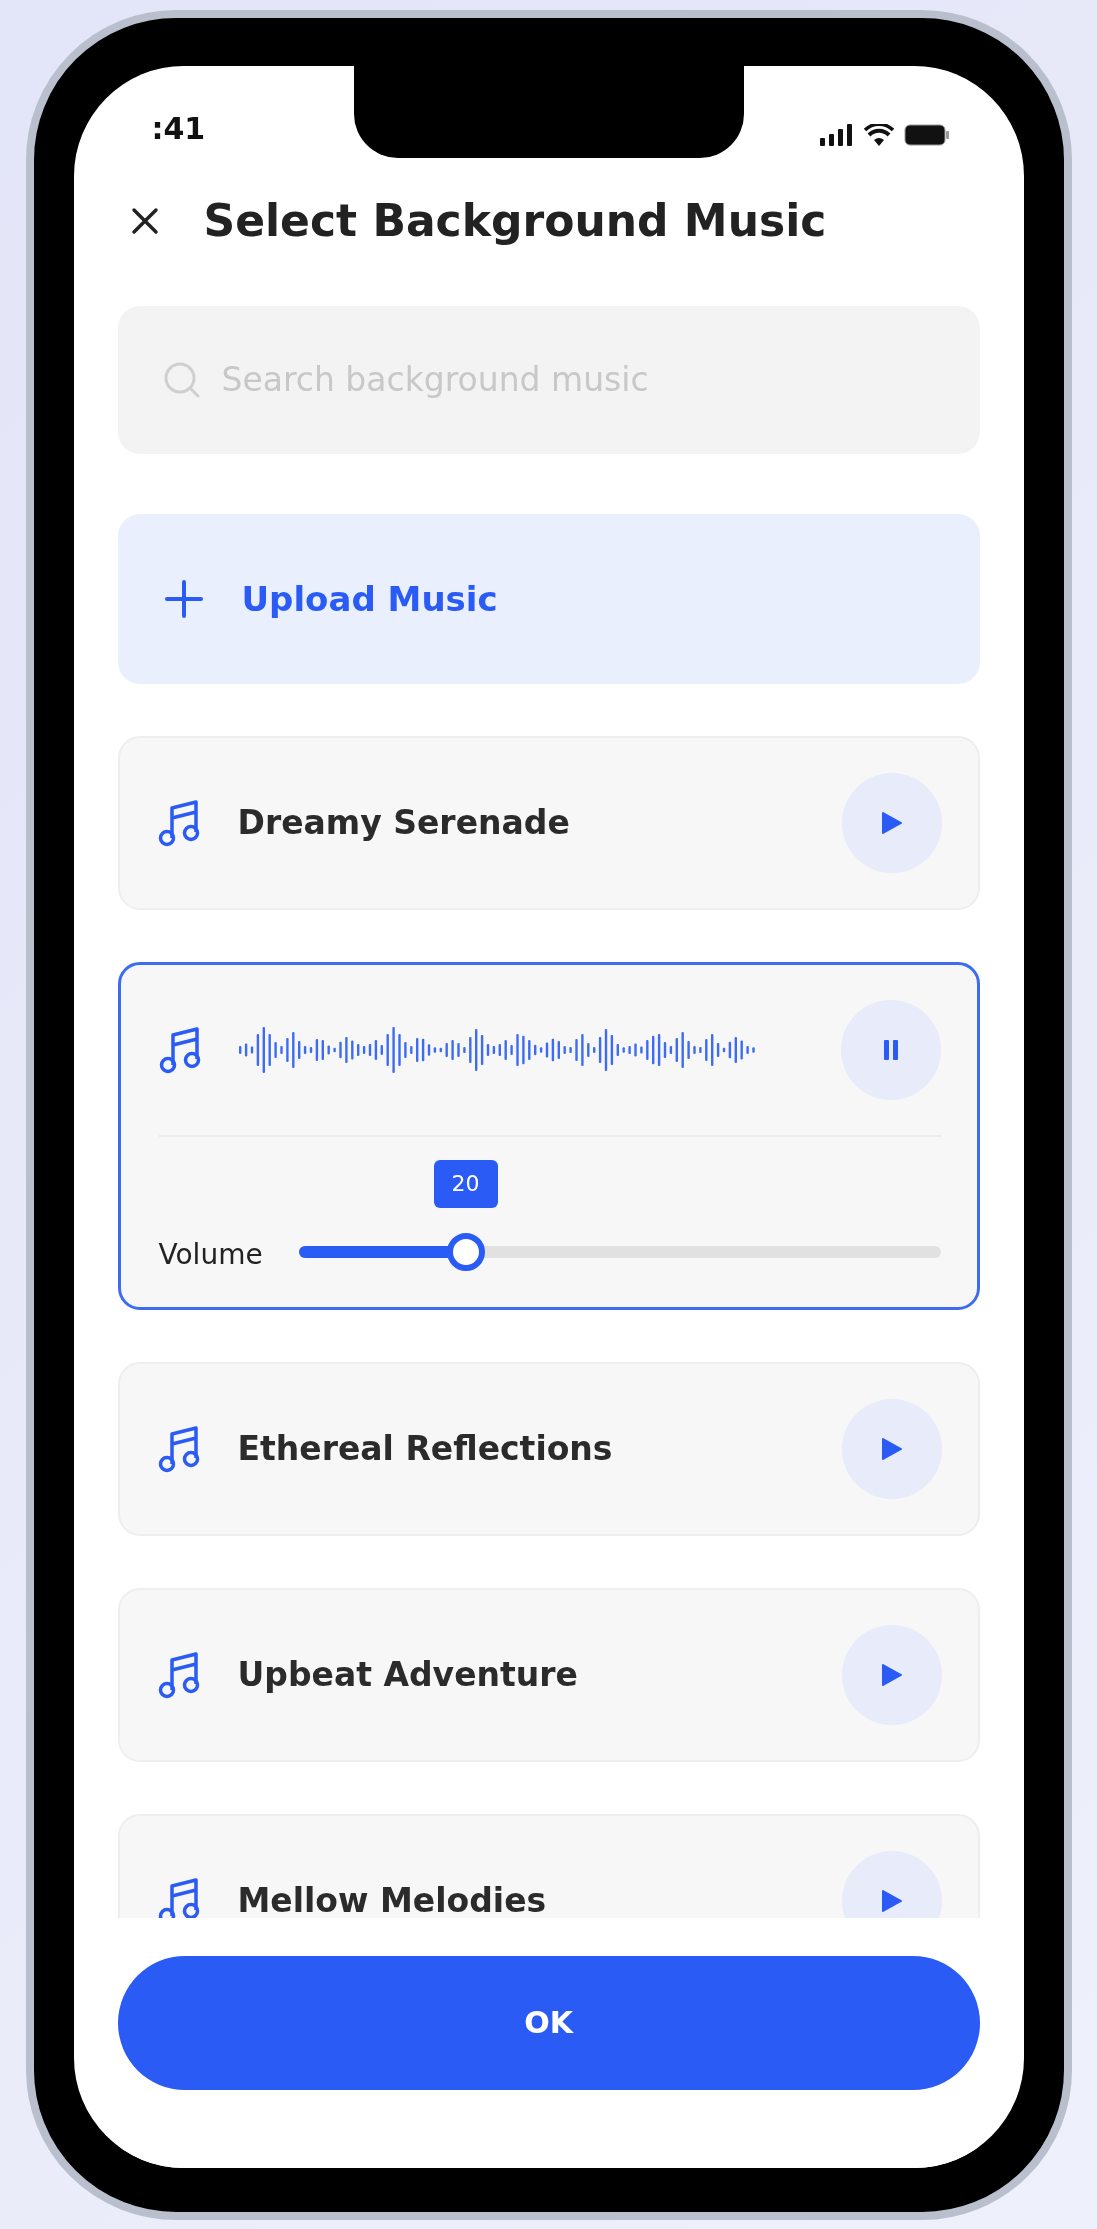 This screenshot has height=2229, width=1097. I want to click on screen-title: Select Background Music, so click(515, 220).